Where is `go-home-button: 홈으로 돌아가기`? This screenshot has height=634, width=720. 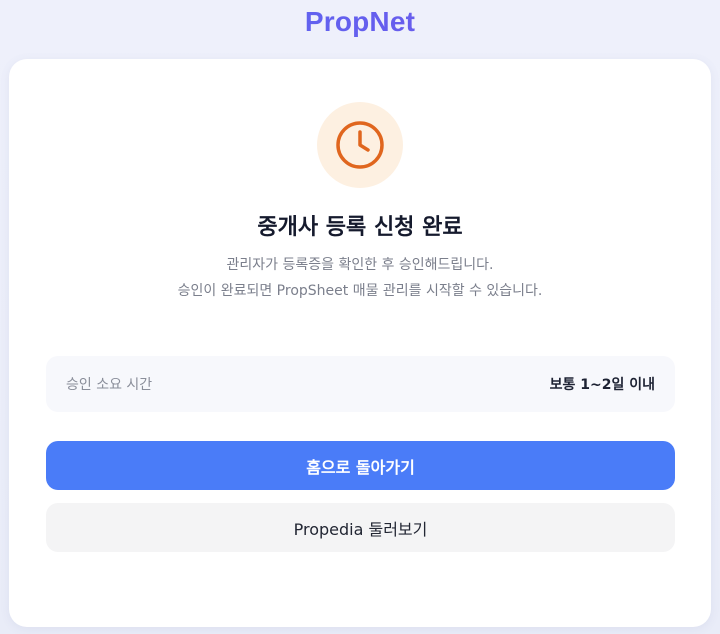 go-home-button: 홈으로 돌아가기 is located at coordinates (360, 465).